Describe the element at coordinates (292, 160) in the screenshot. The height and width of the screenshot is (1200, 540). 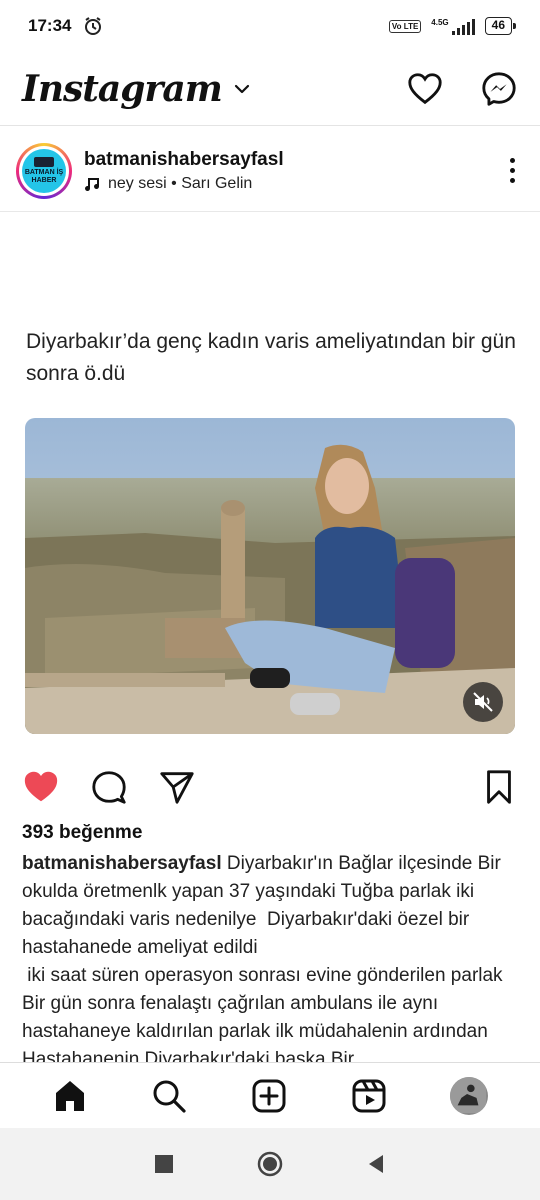
I see `author-username: batmanishabersayfasl` at that location.